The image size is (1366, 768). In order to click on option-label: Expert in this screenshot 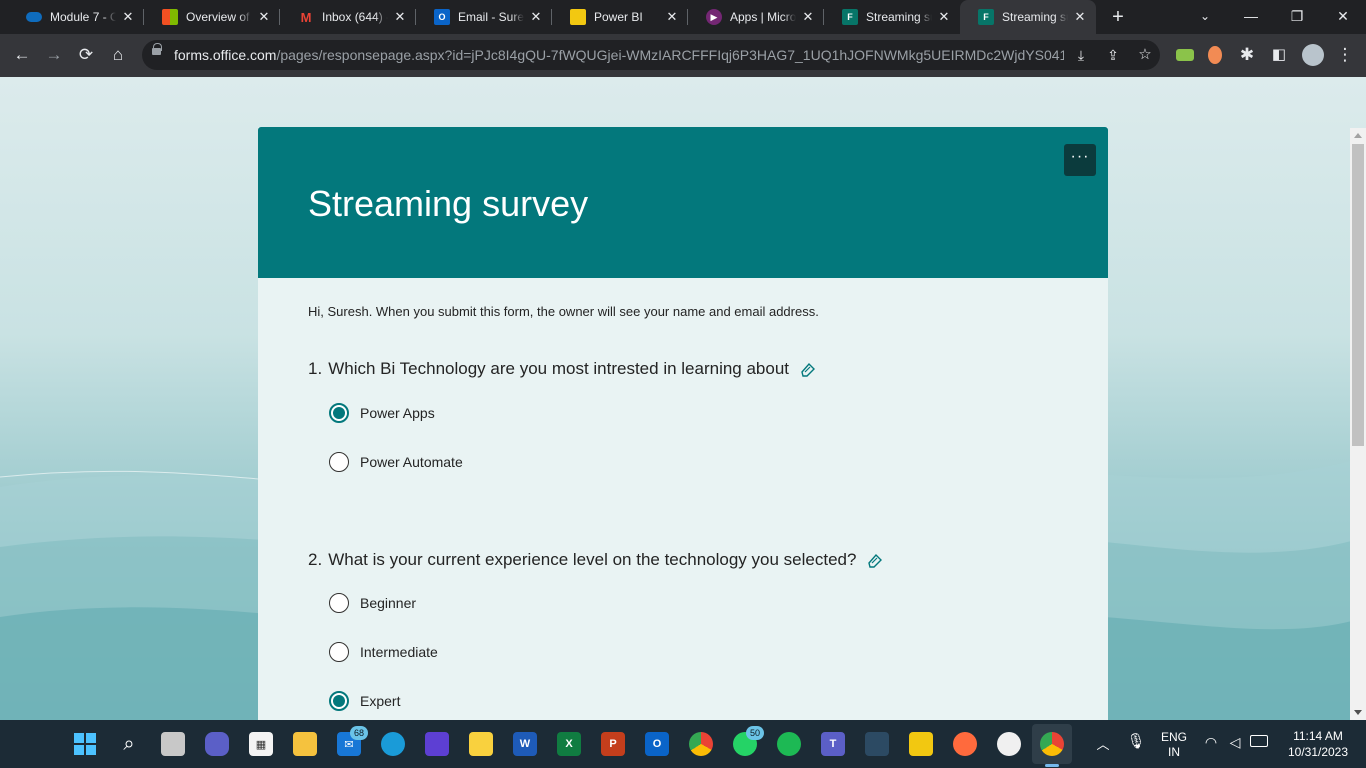, I will do `click(380, 701)`.